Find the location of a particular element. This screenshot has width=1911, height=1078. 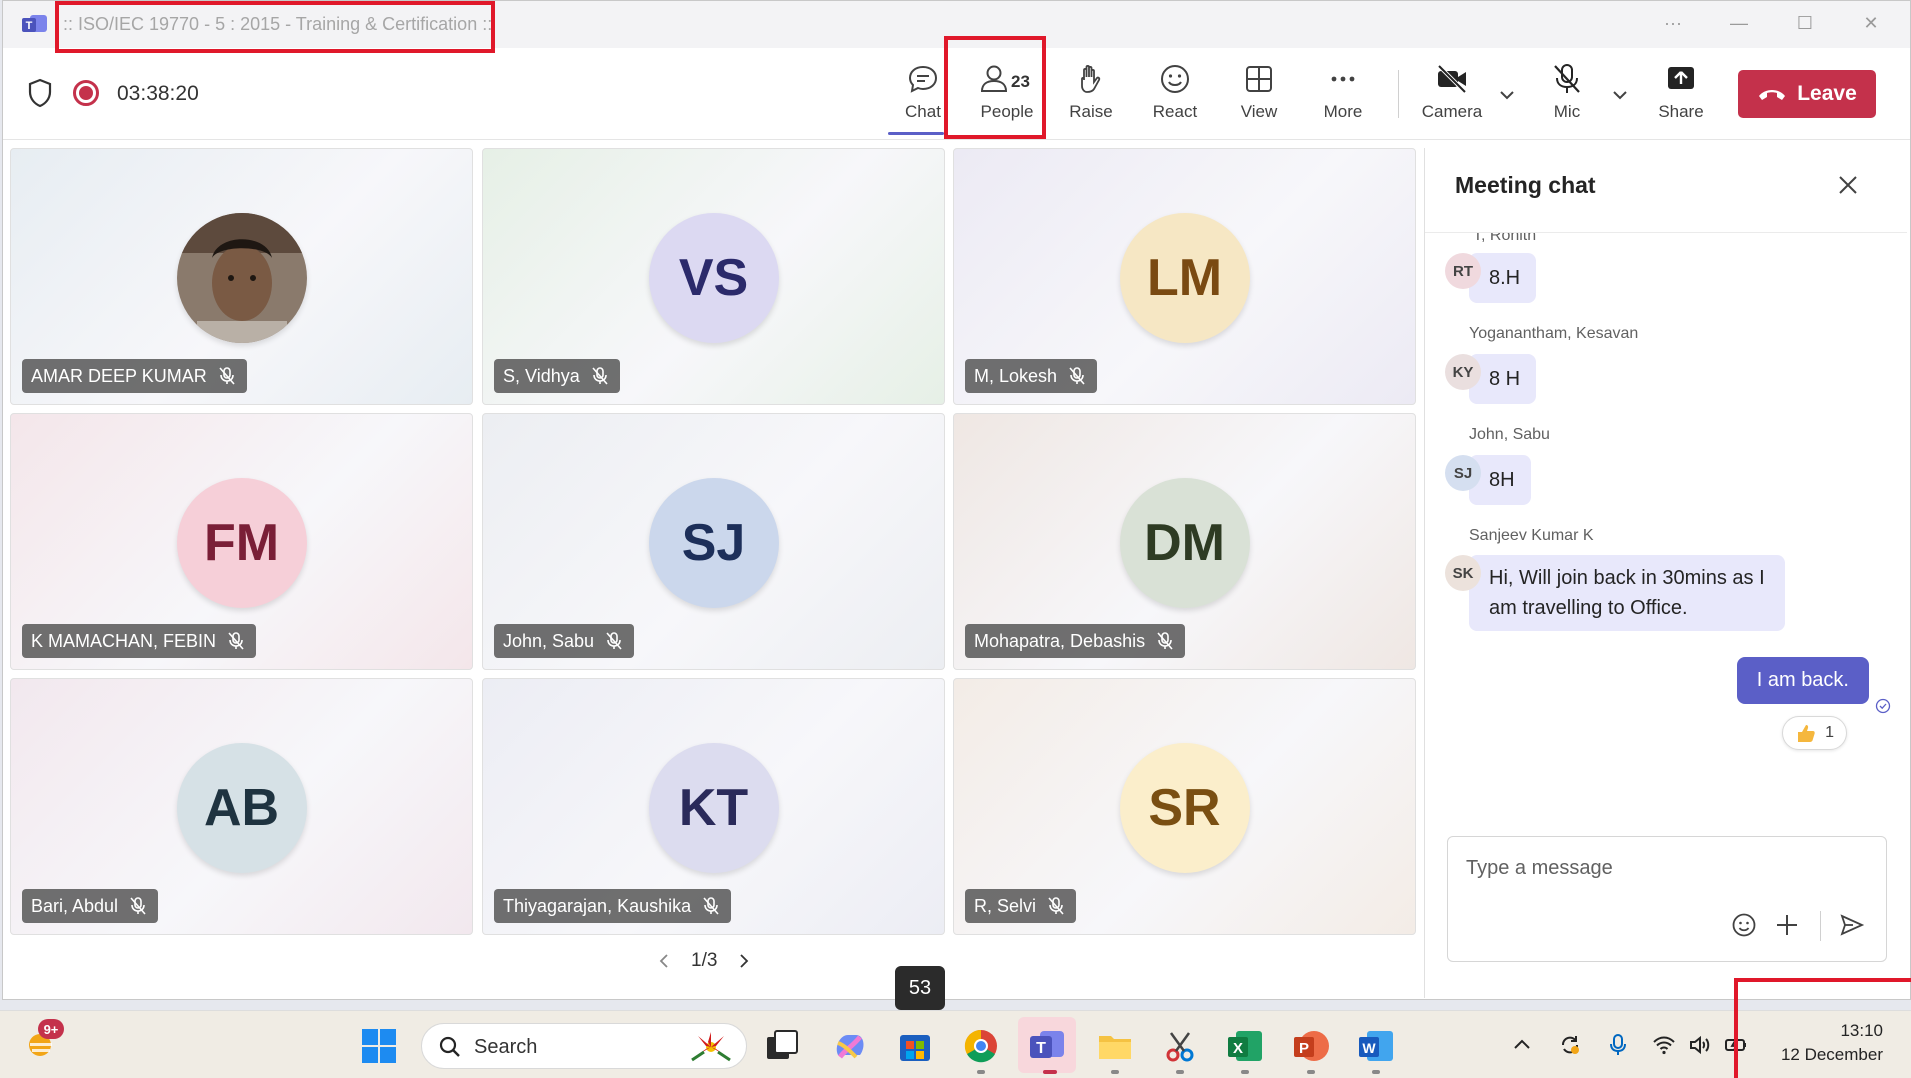

raise-hand-button: Raise is located at coordinates (1091, 97).